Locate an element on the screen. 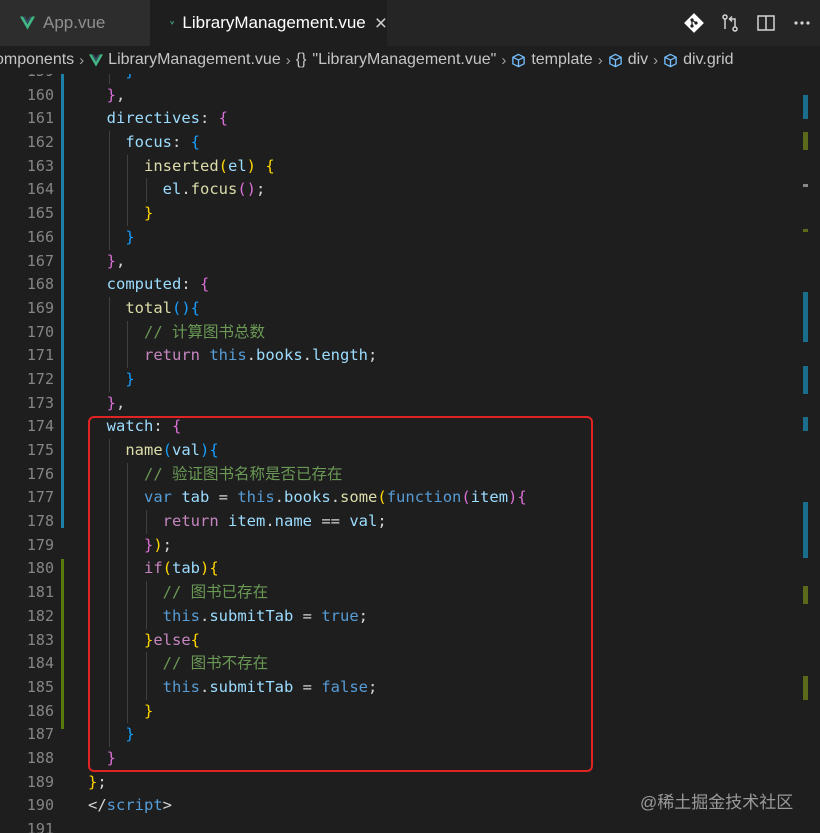  tab-app-vue: App.vue is located at coordinates (75, 23).